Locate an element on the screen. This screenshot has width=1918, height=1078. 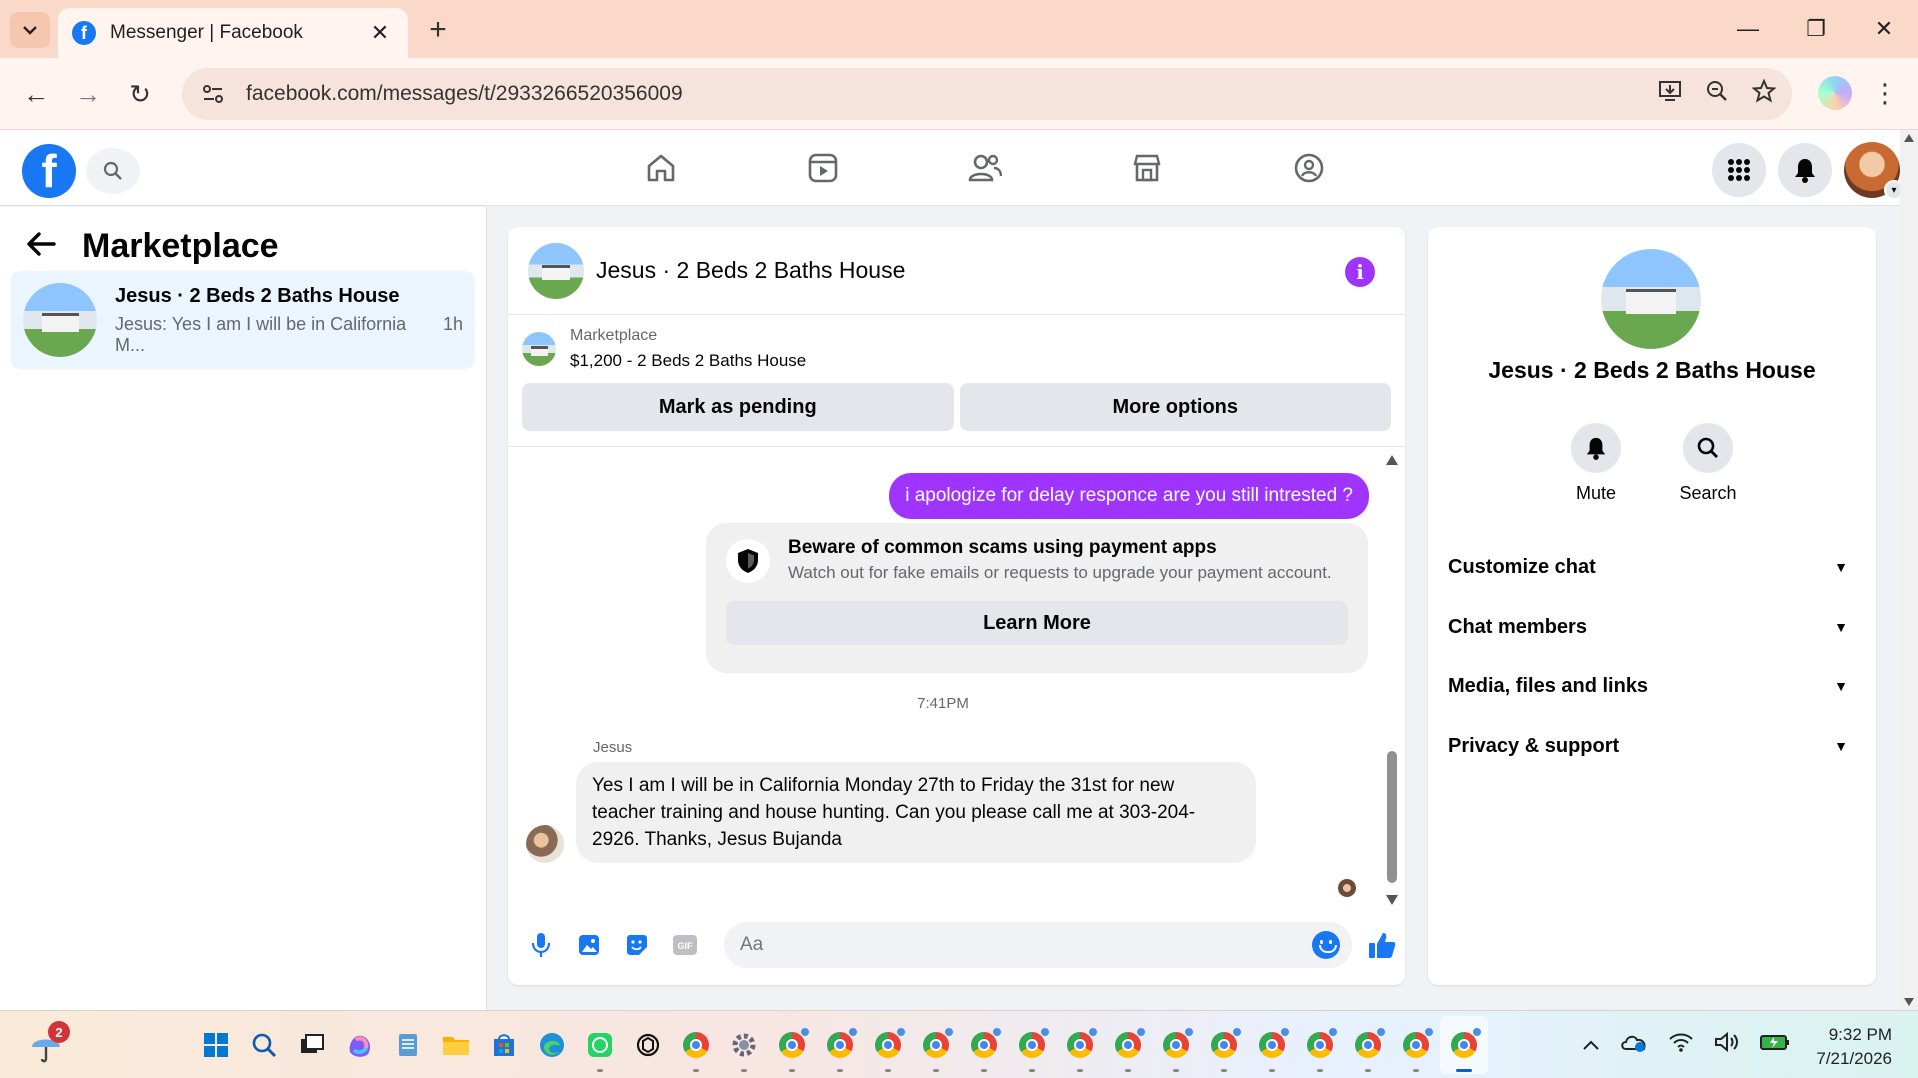
sticker-icon is located at coordinates (637, 945).